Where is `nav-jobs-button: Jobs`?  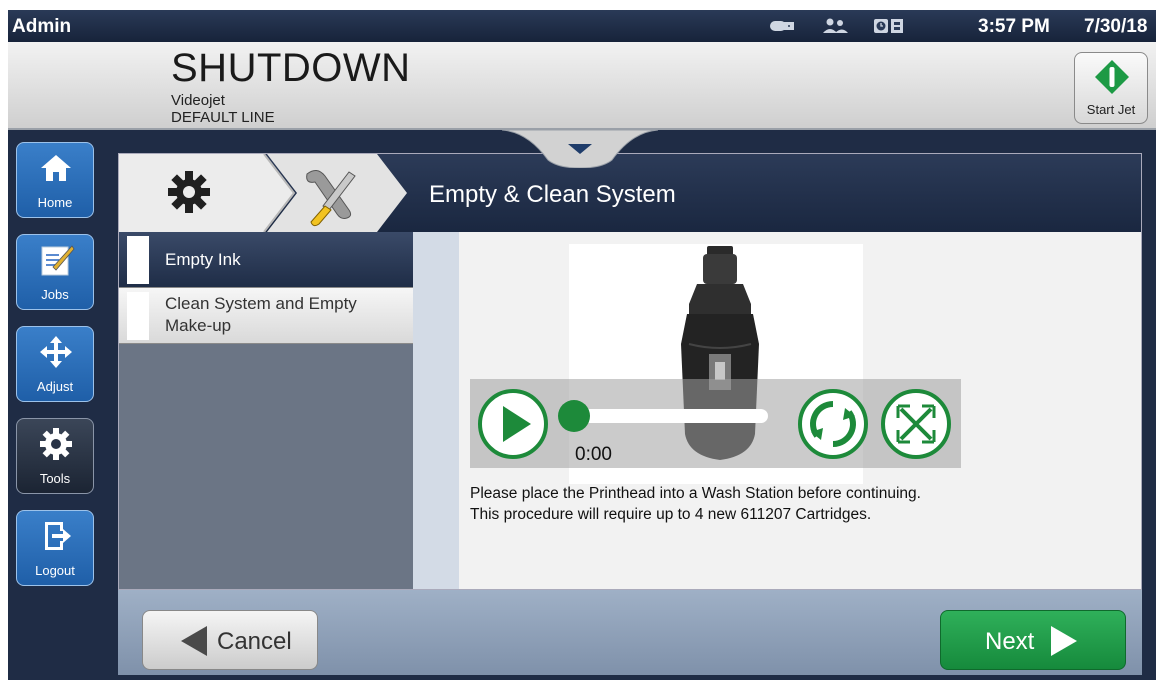 nav-jobs-button: Jobs is located at coordinates (55, 272).